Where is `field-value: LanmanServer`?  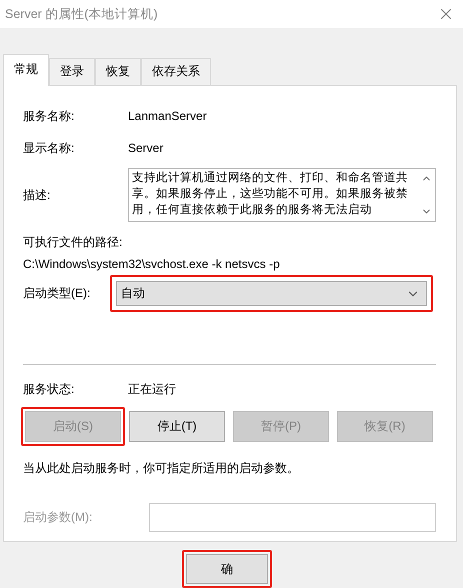
field-value: LanmanServer is located at coordinates (167, 116).